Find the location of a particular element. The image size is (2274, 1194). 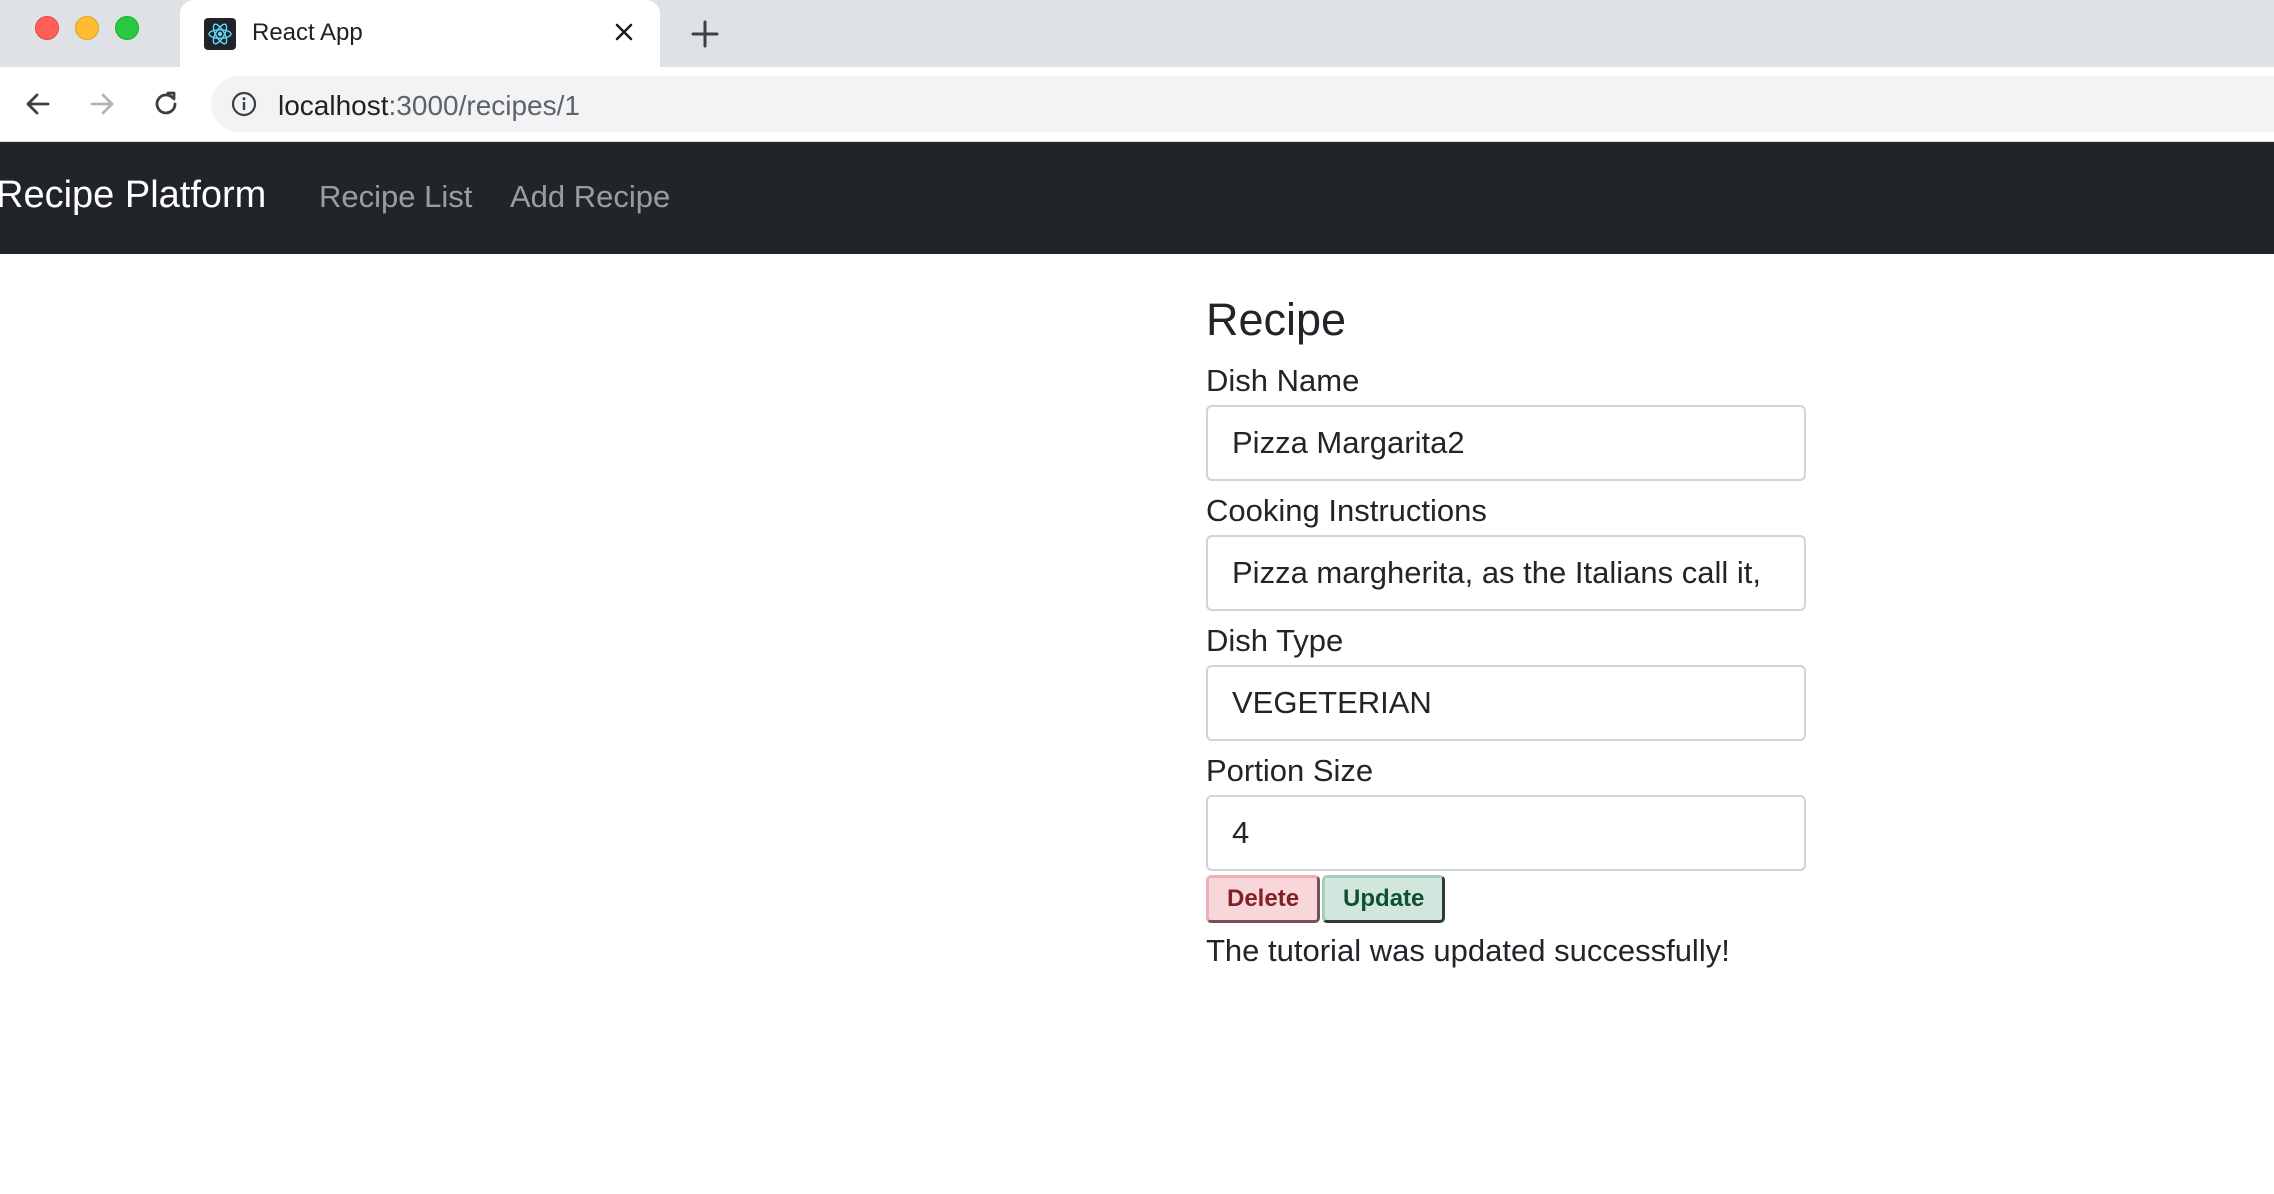

reload-icon is located at coordinates (166, 104).